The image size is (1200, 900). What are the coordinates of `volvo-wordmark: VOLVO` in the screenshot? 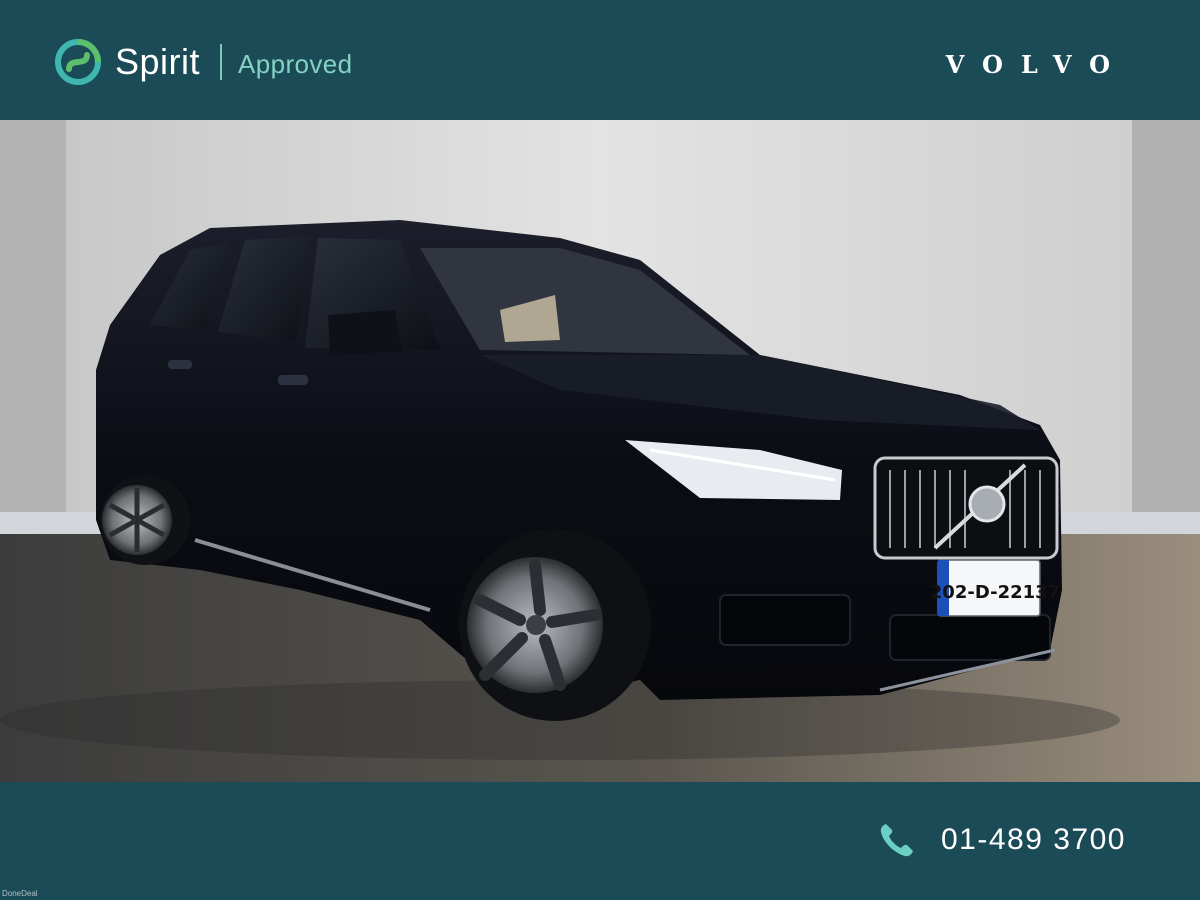 It's located at (1036, 64).